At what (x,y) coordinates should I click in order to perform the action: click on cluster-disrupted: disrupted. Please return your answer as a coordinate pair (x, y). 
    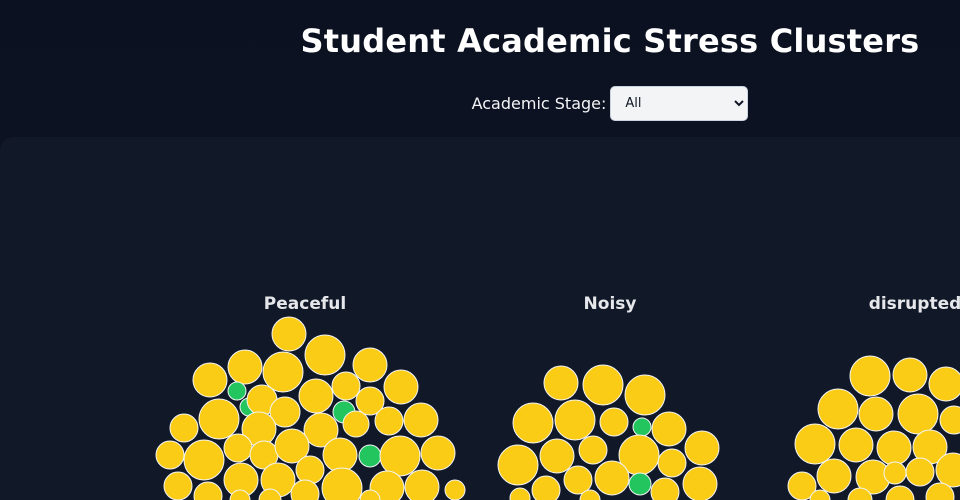
    Looking at the image, I should click on (873, 397).